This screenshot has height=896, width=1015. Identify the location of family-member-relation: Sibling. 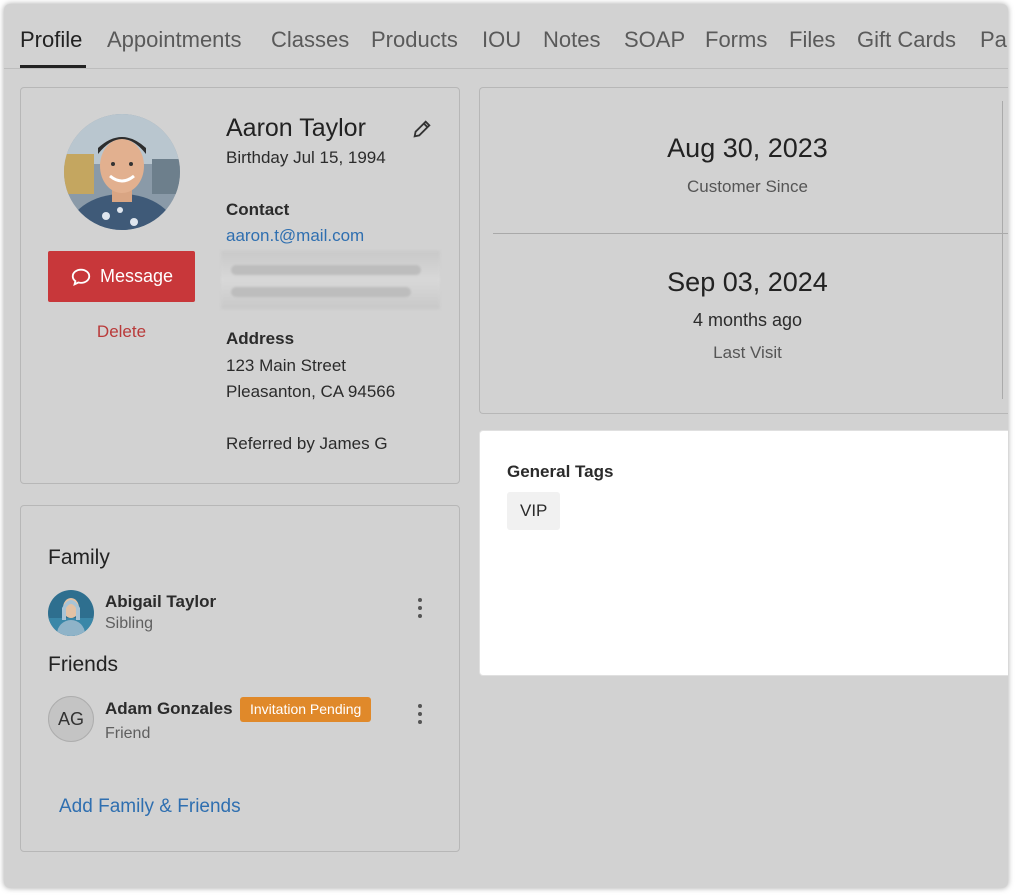
(129, 623).